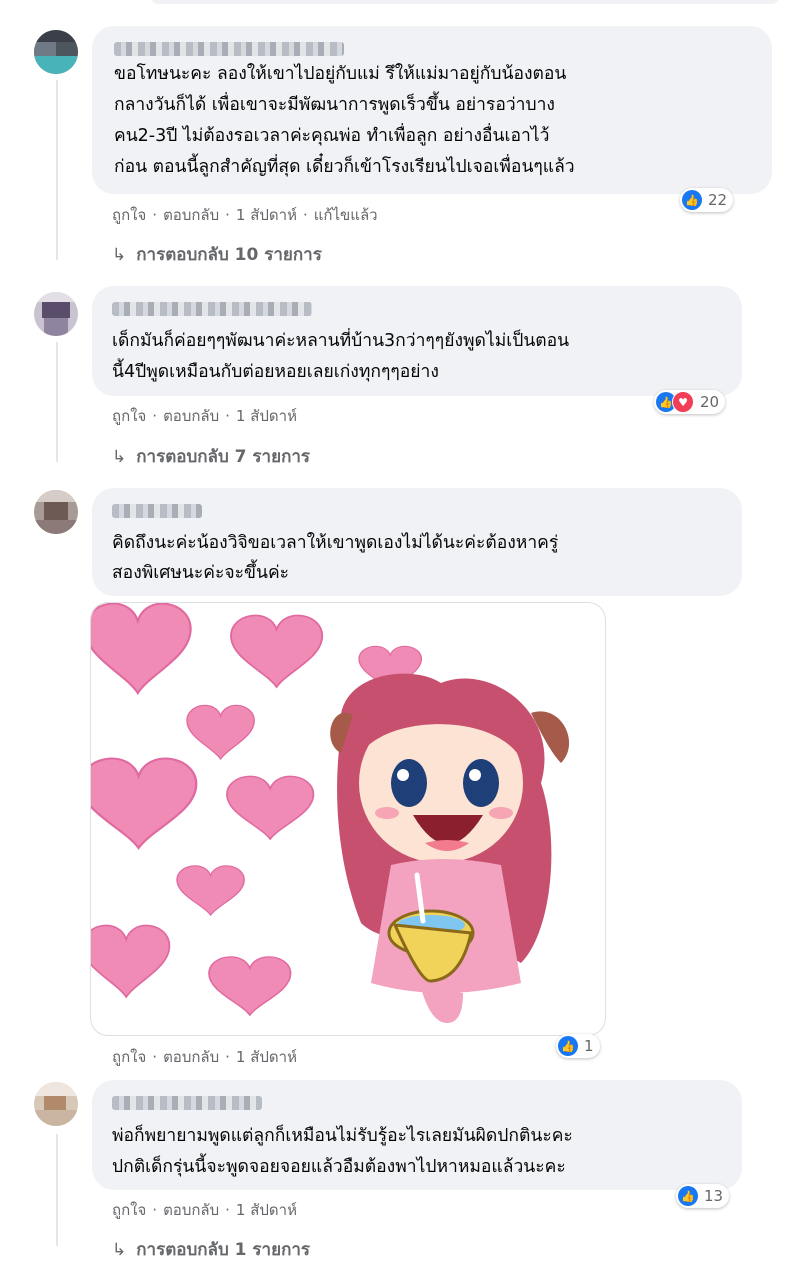 This screenshot has height=1279, width=800. Describe the element at coordinates (589, 1046) in the screenshot. I see `reaction-count: 1` at that location.